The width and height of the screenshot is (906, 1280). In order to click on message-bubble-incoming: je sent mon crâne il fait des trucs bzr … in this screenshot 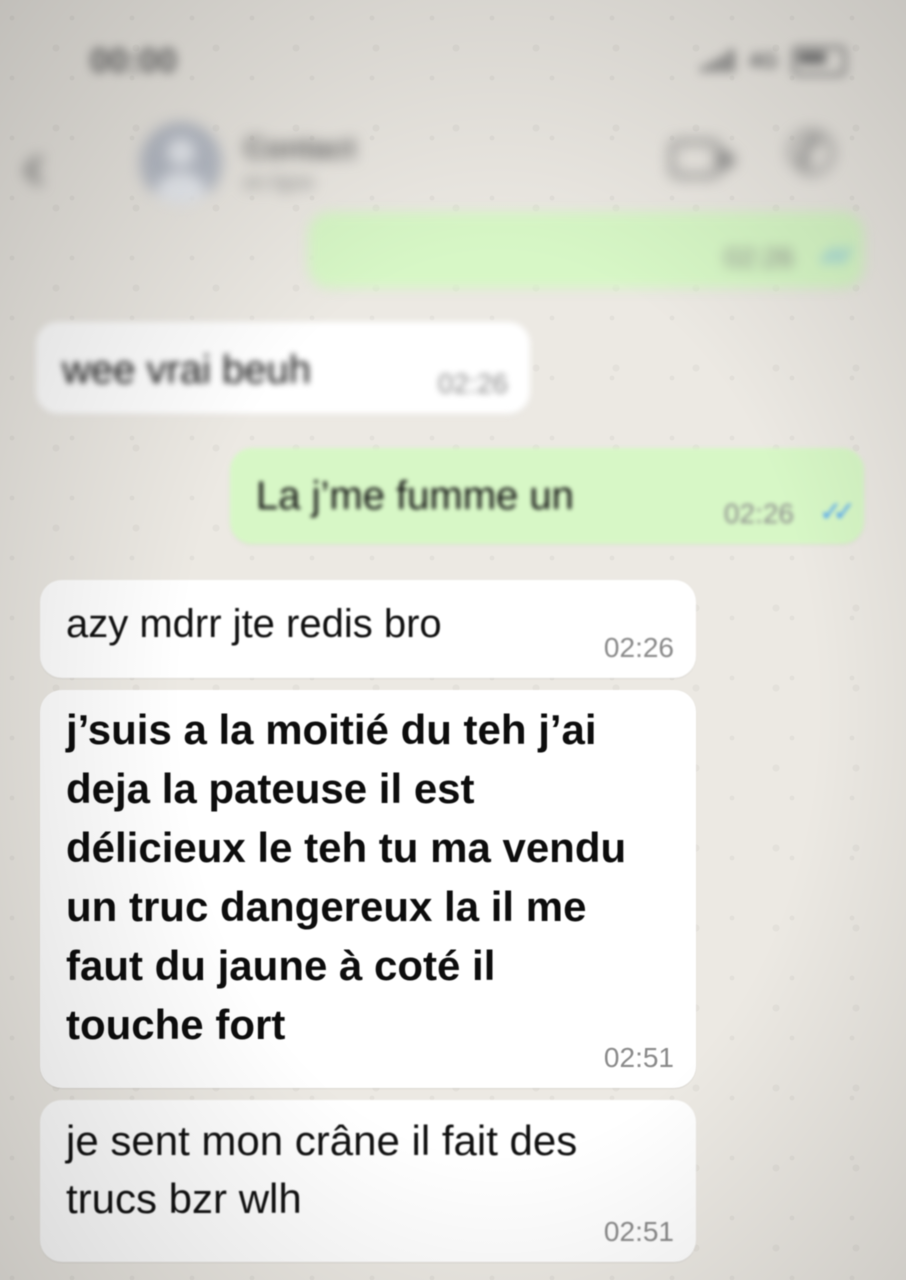, I will do `click(368, 1181)`.